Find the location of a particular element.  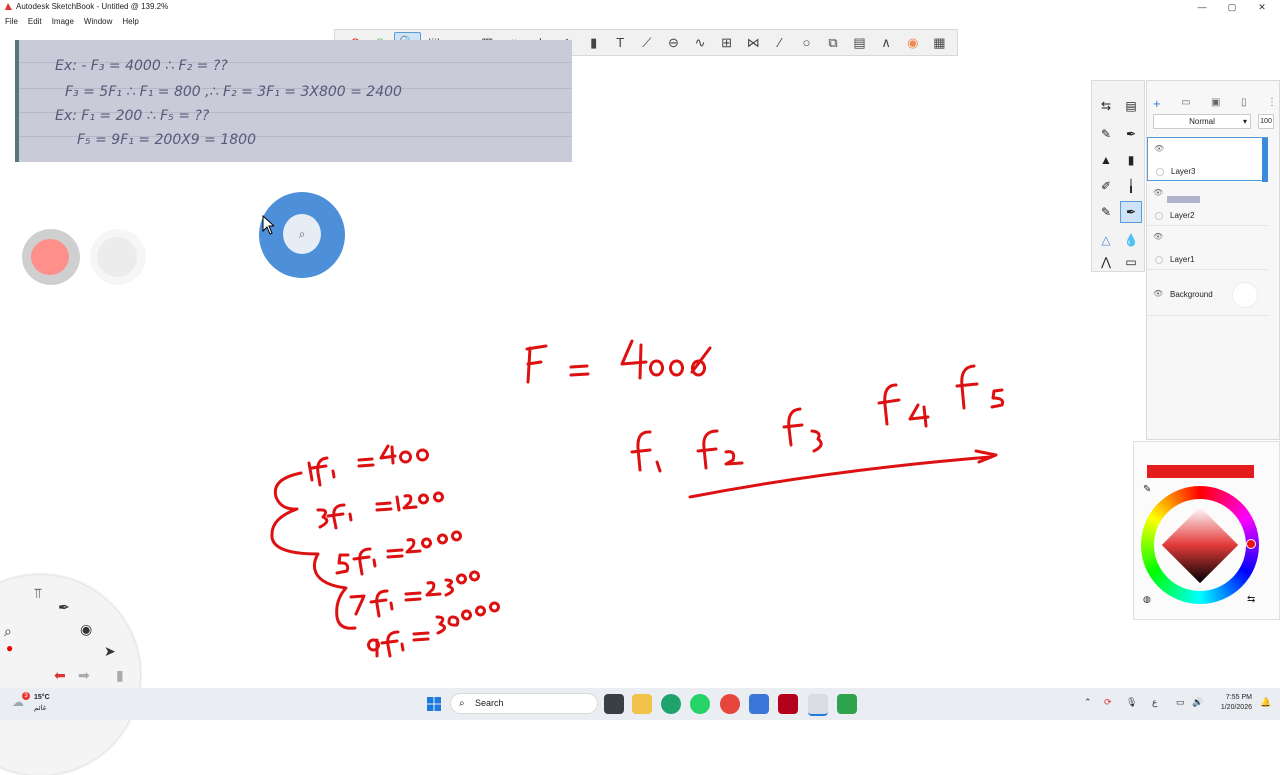

ellipse-guide-icon: ⊖ is located at coordinates (673, 43).